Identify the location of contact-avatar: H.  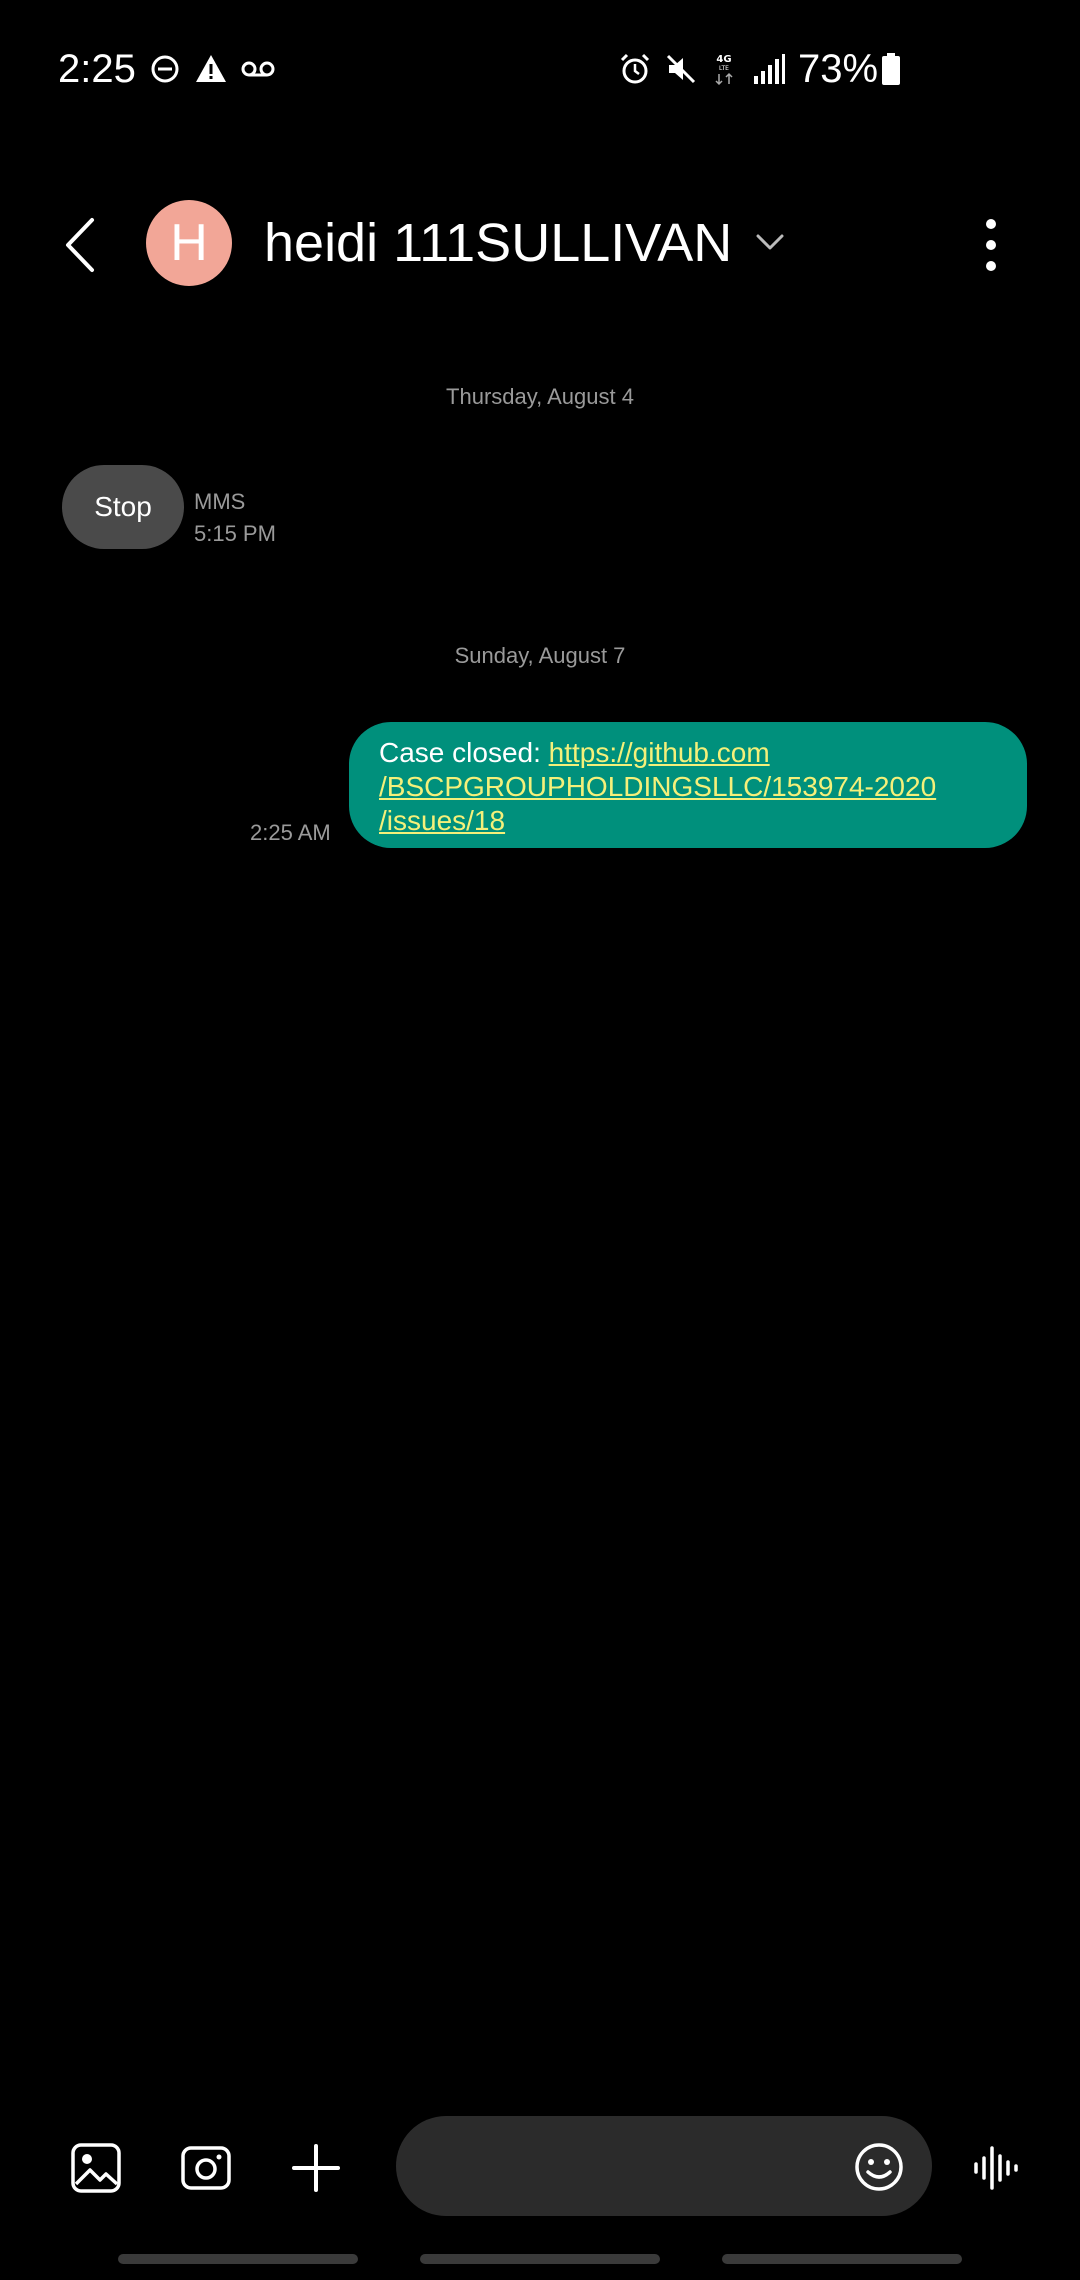
(189, 243).